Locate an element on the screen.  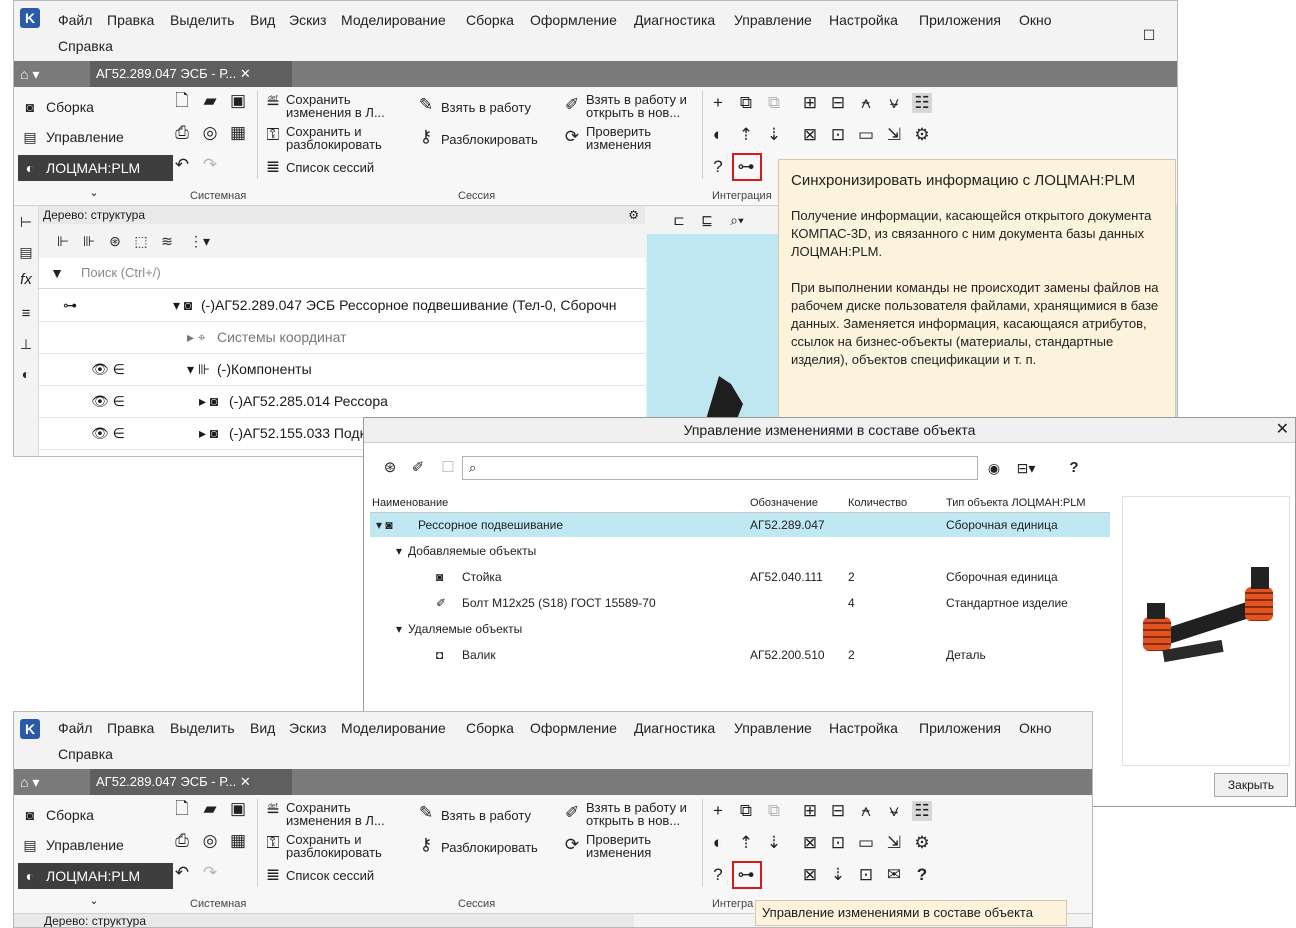
table-row: ▾ Удаляемые объекты is located at coordinates (740, 629).